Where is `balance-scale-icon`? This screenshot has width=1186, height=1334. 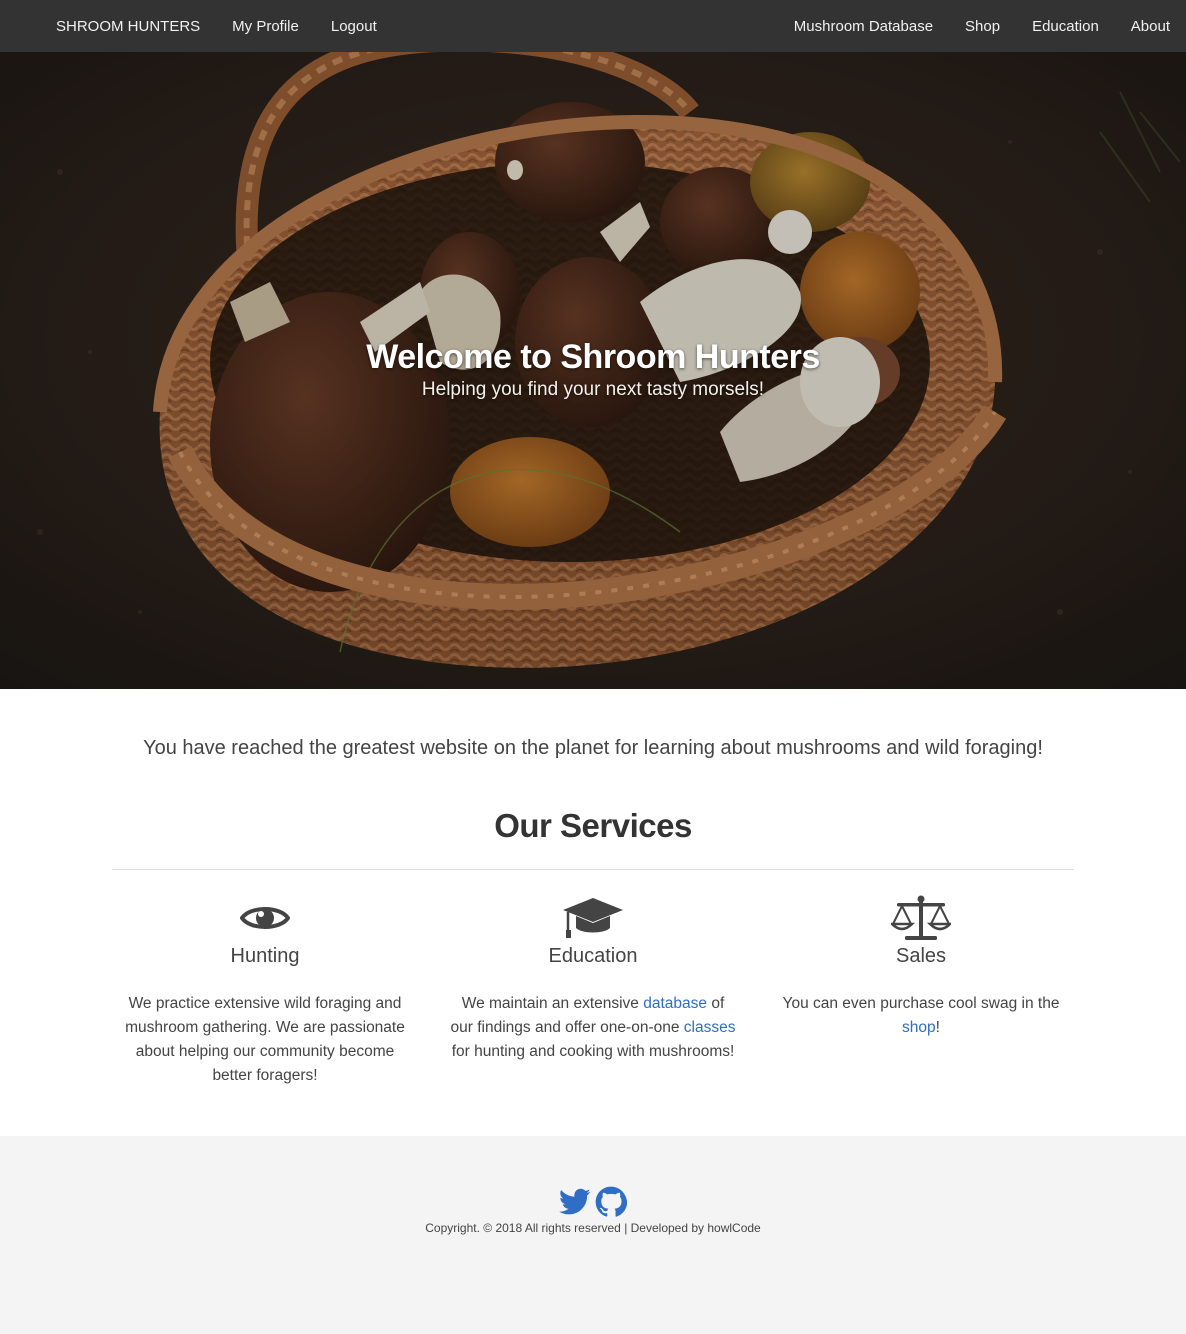
balance-scale-icon is located at coordinates (921, 918).